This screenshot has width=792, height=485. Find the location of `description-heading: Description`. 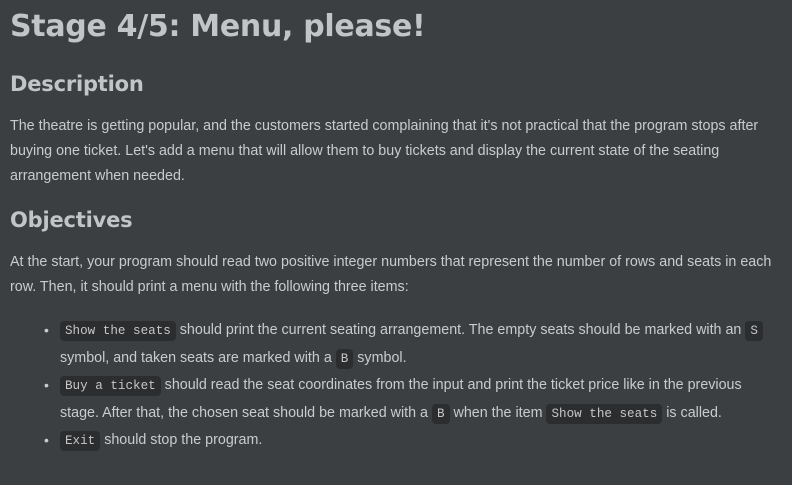

description-heading: Description is located at coordinates (77, 84).